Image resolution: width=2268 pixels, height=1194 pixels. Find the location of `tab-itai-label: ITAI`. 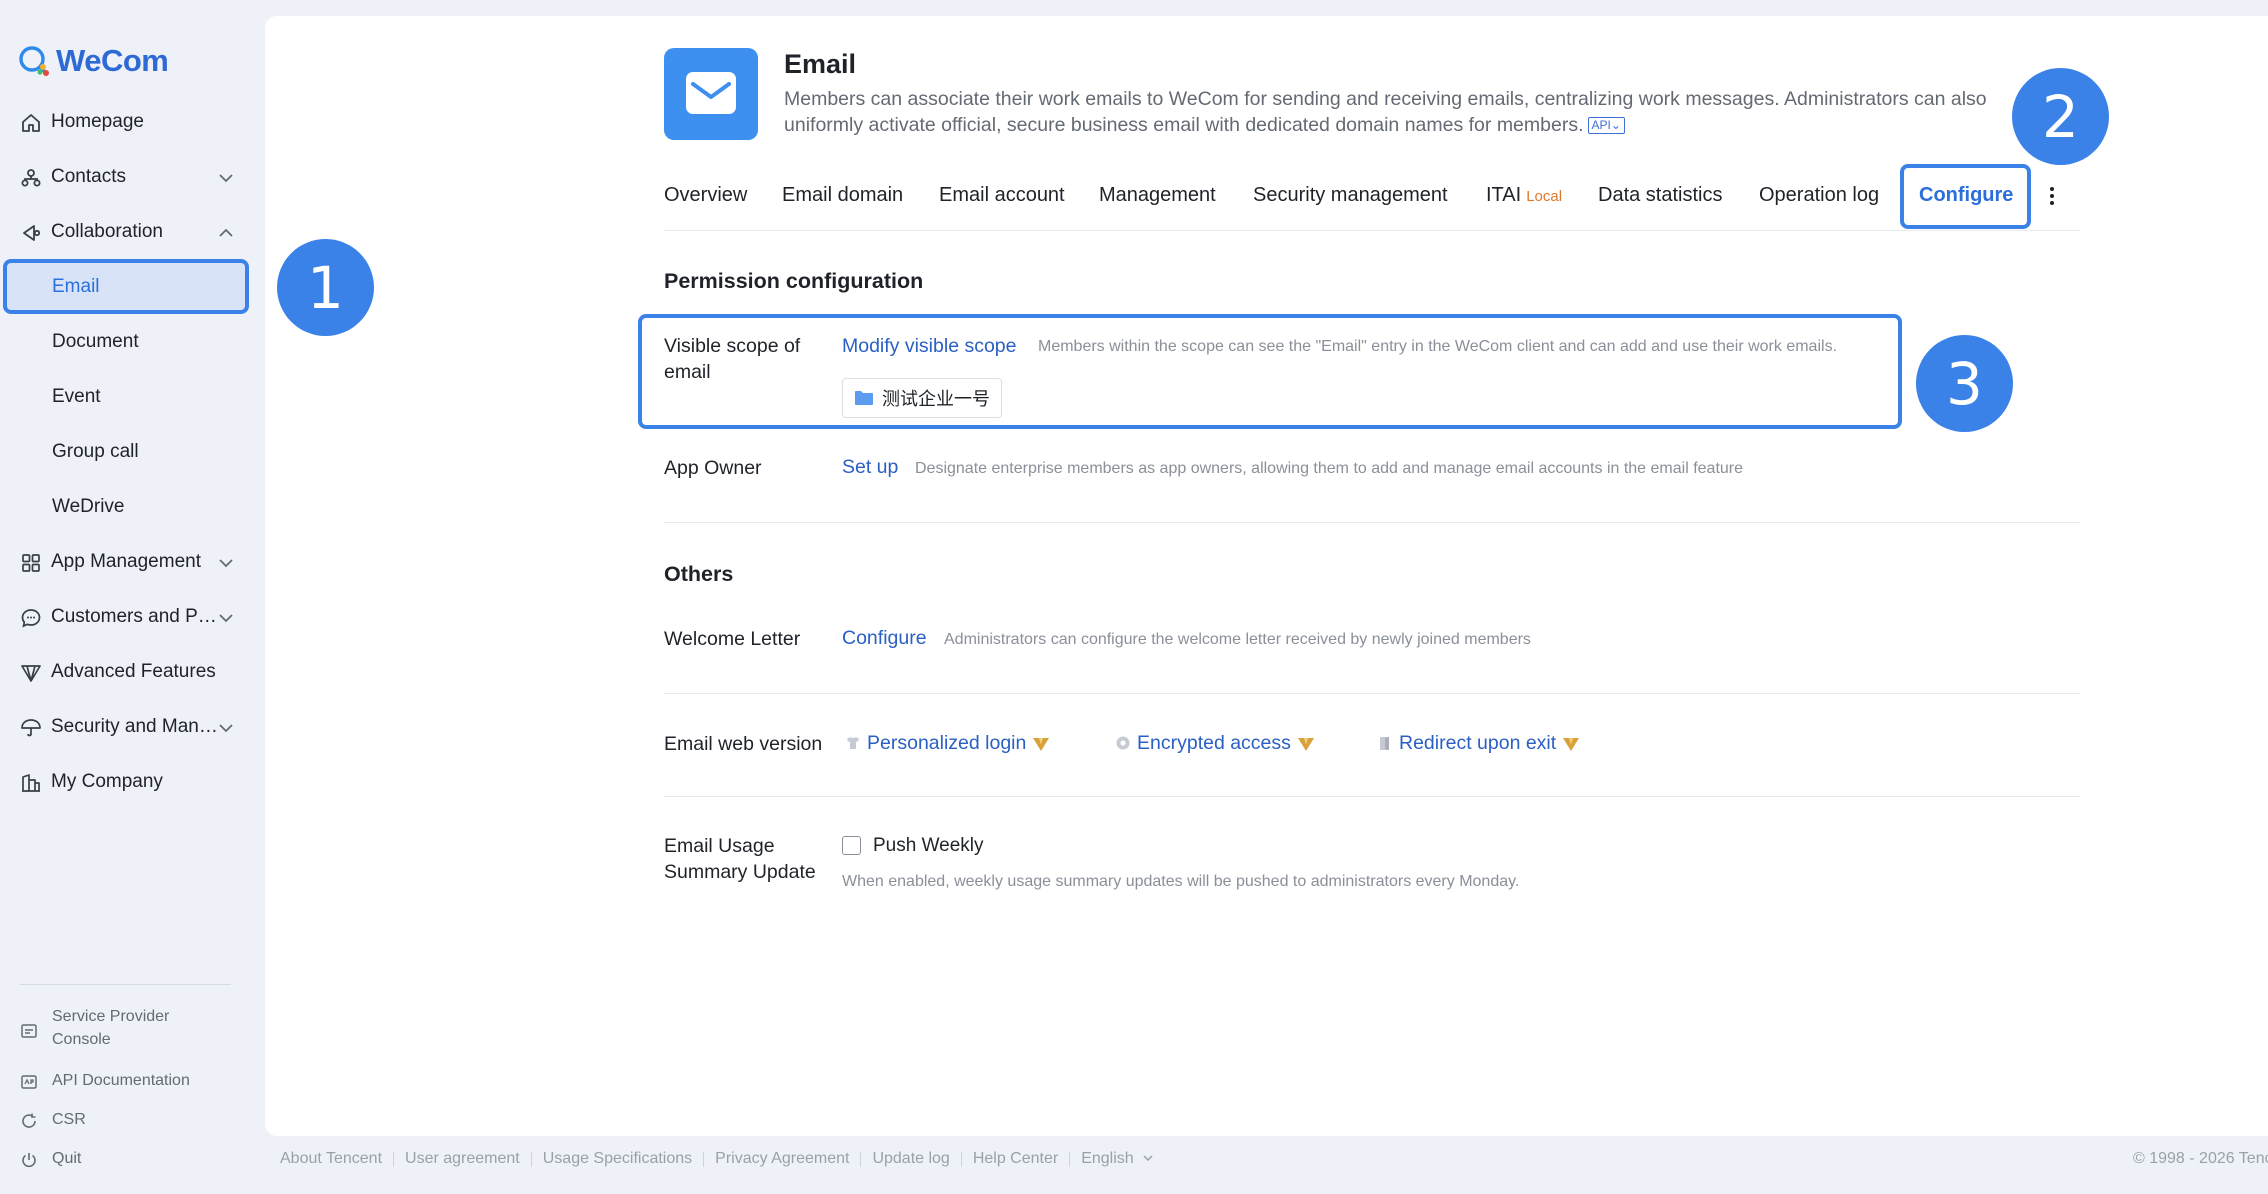

tab-itai-label: ITAI is located at coordinates (1504, 195).